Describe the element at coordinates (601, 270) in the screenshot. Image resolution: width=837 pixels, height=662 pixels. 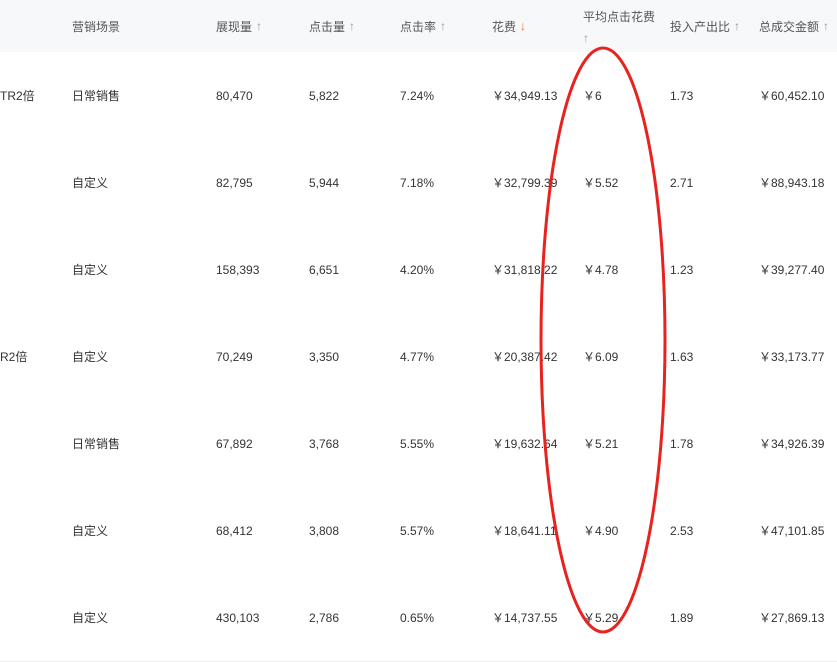
I see `cell-avg-cpc: ￥4.78` at that location.